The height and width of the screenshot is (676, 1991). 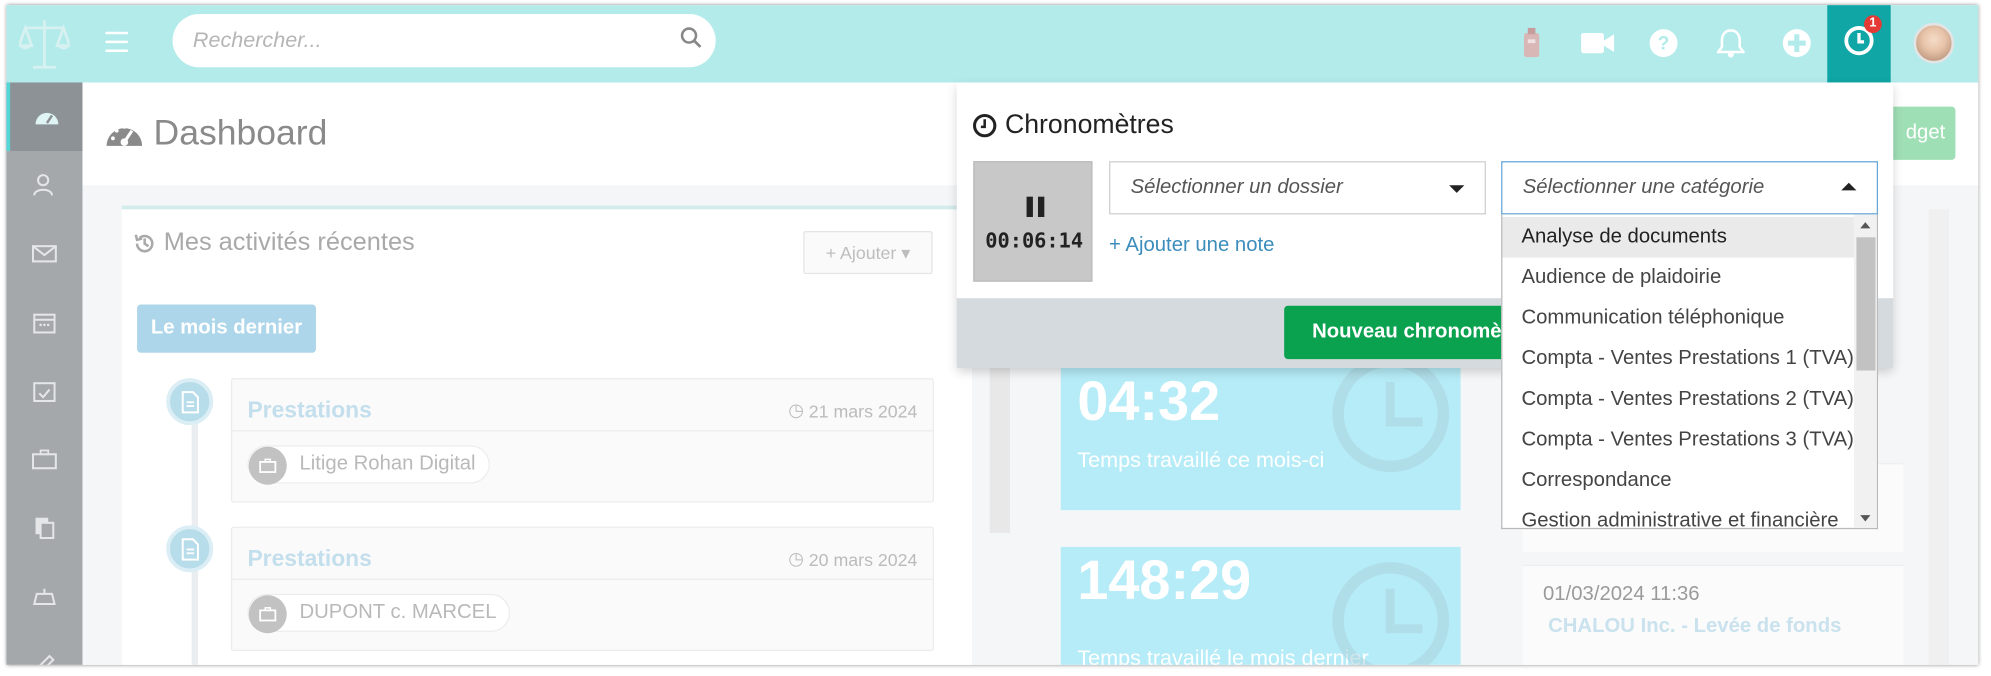 I want to click on sidebar-item-mail, so click(x=44, y=254).